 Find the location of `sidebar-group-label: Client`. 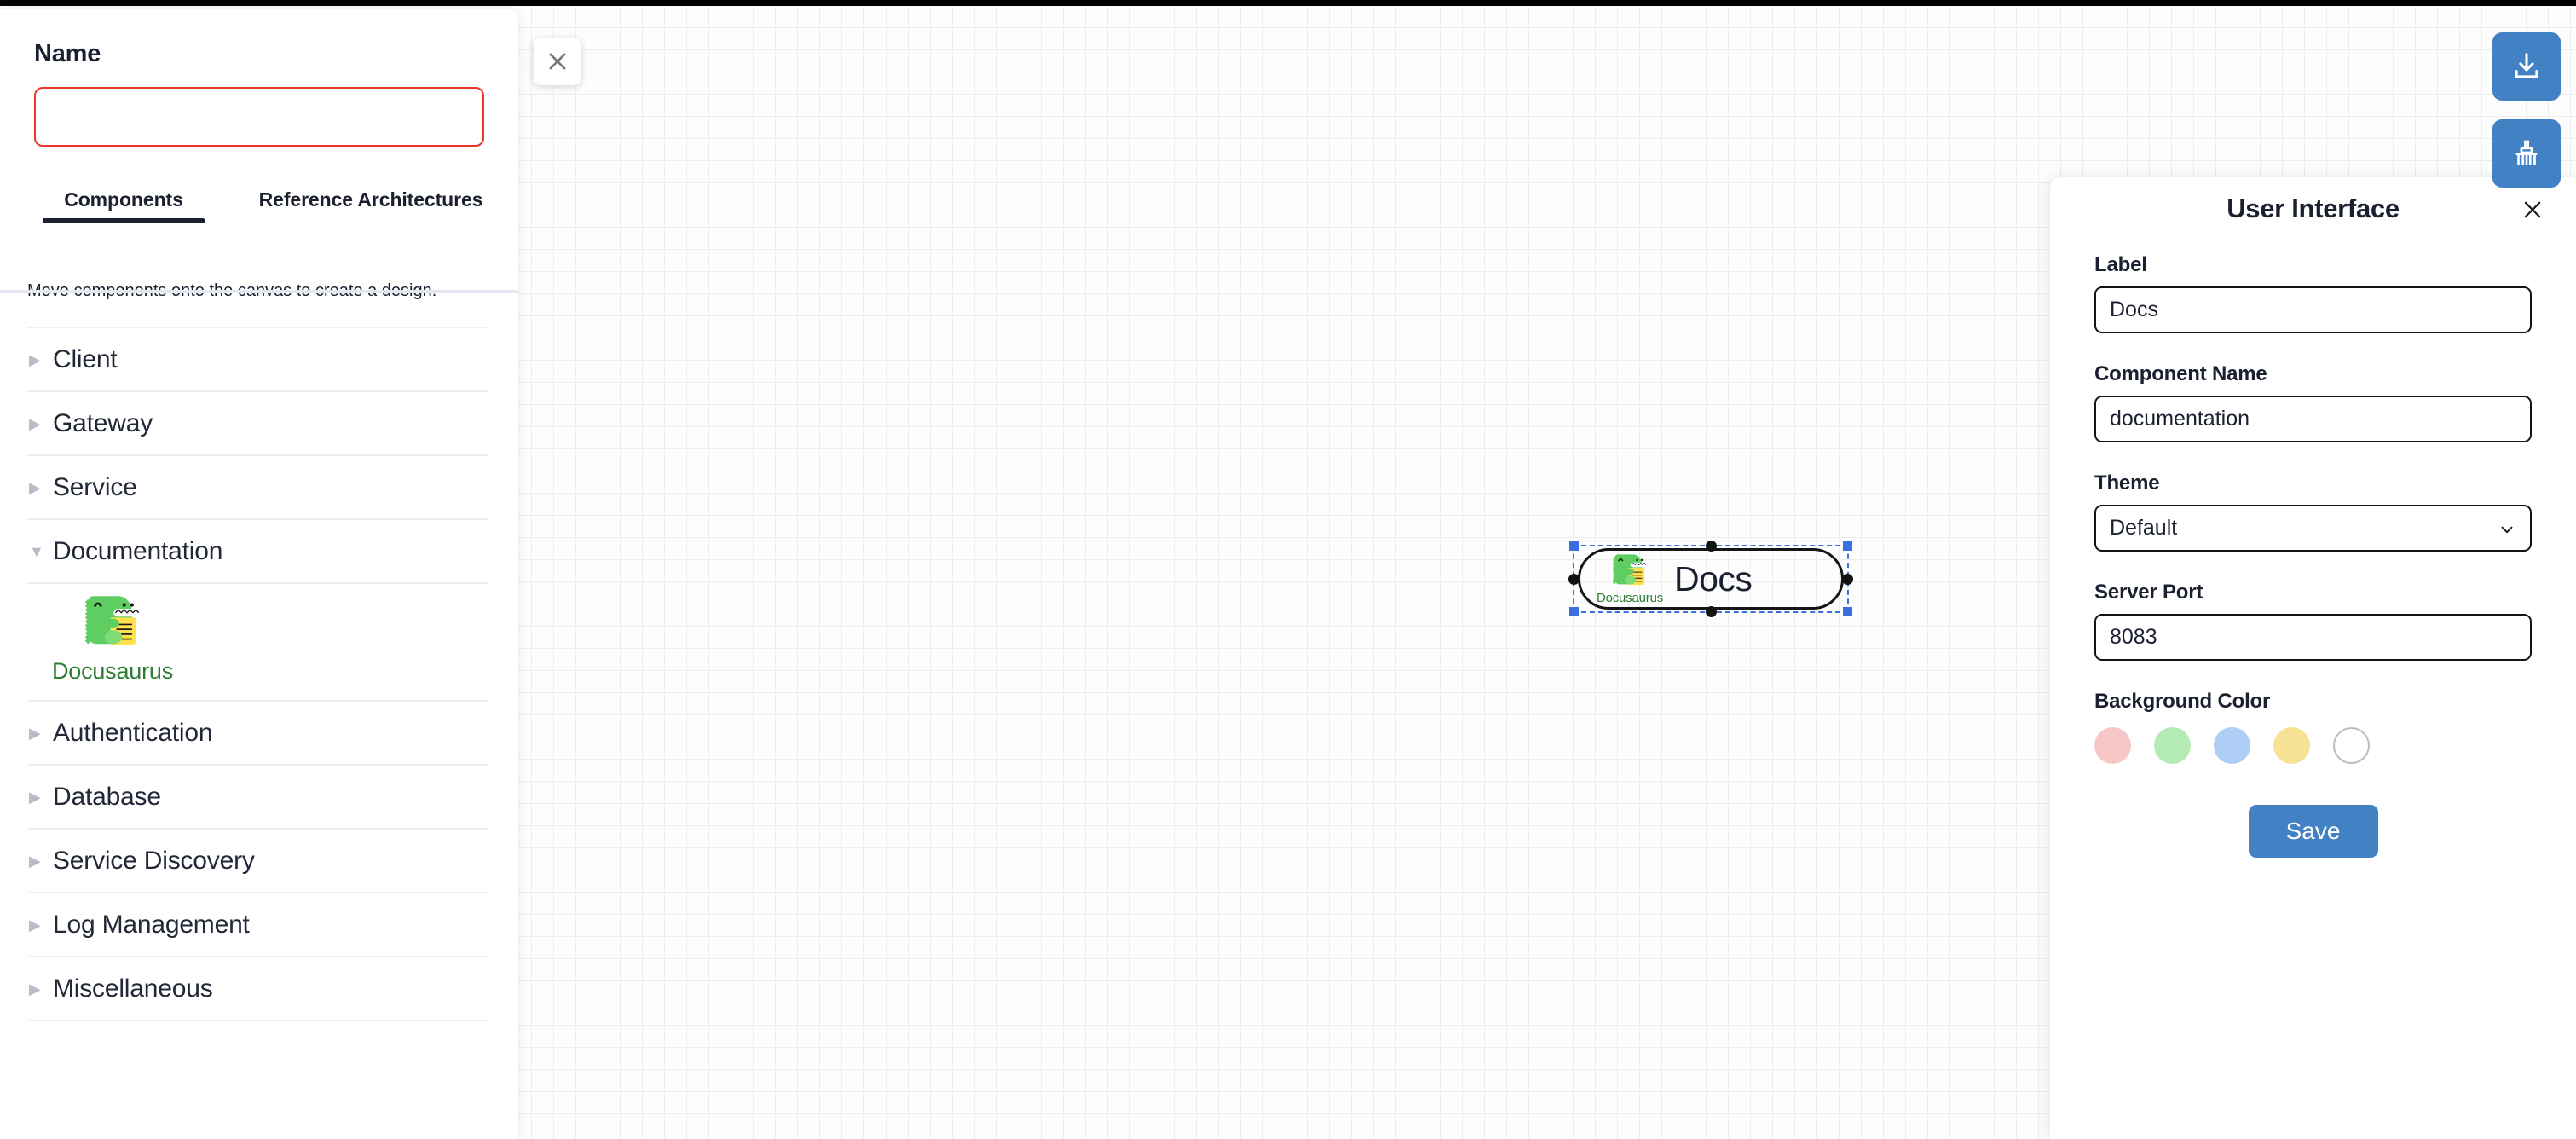

sidebar-group-label: Client is located at coordinates (85, 359).